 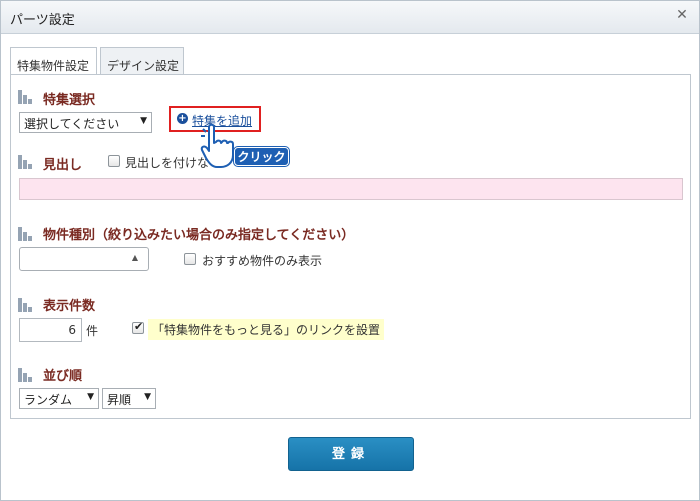 I want to click on hand-pointer-icon, so click(x=217, y=145).